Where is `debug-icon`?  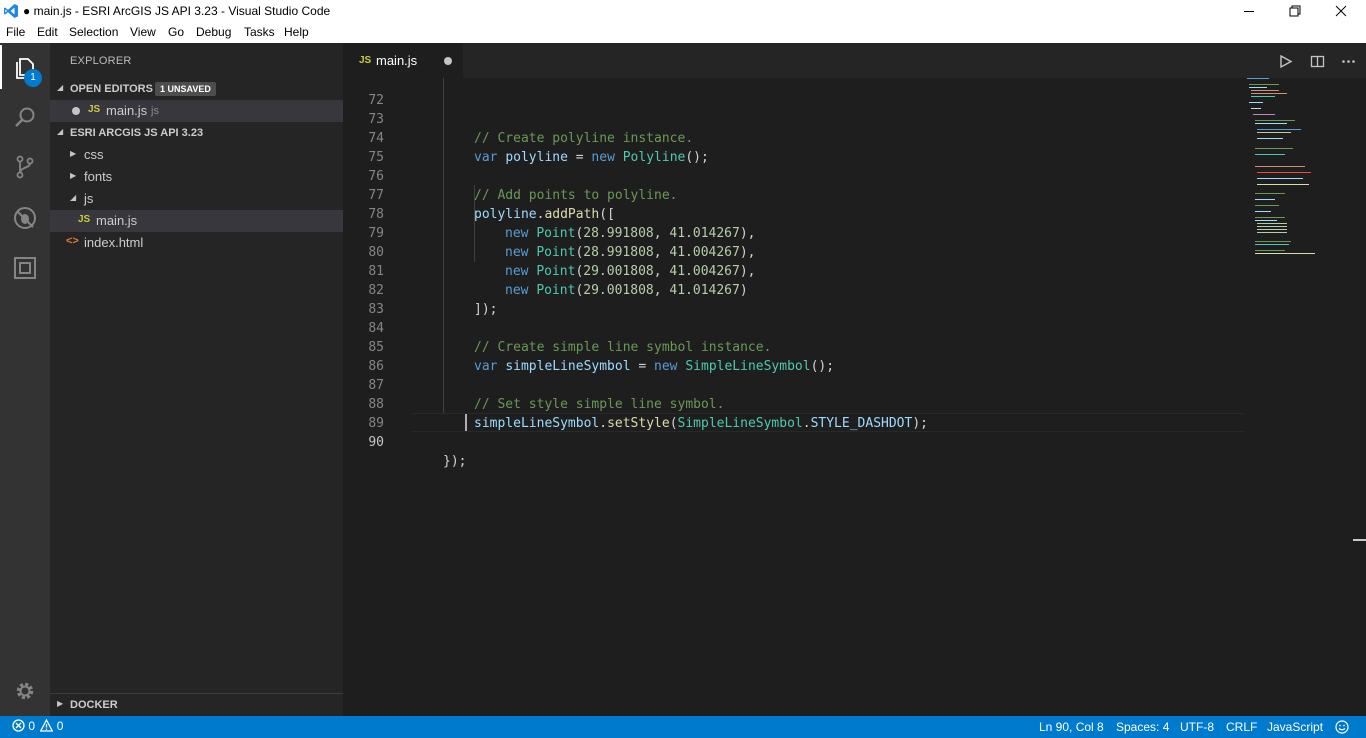
debug-icon is located at coordinates (25, 218).